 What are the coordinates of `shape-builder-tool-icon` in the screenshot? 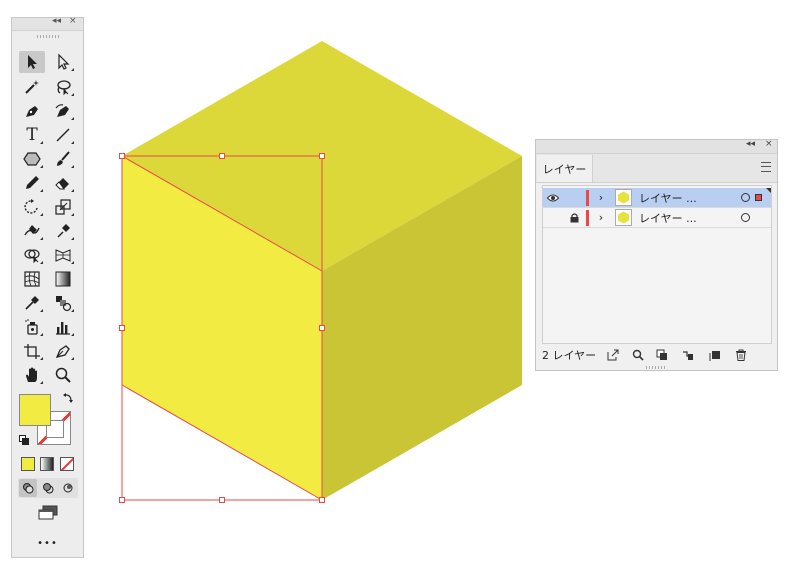 It's located at (32, 256).